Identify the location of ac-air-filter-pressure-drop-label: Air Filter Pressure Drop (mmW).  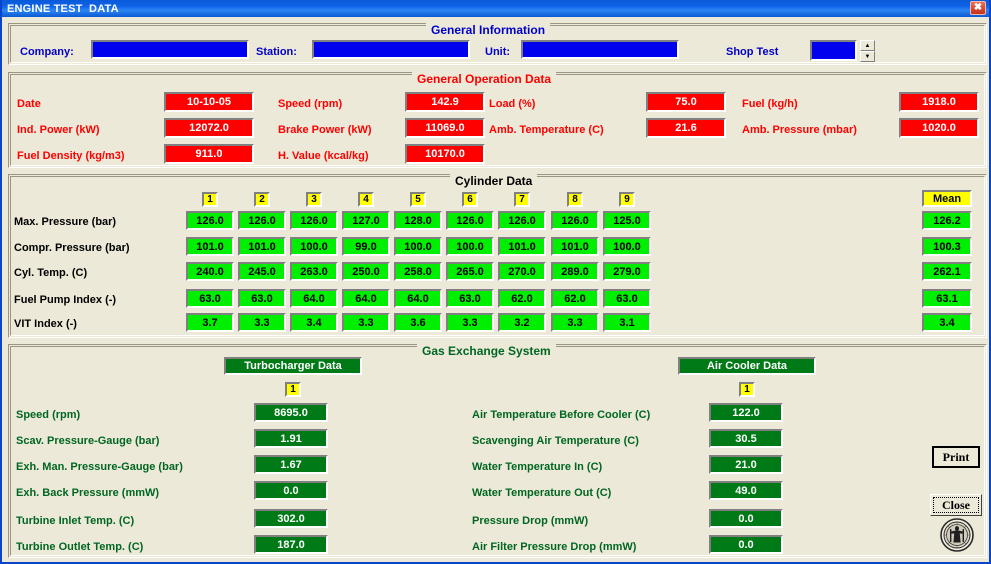
(554, 547).